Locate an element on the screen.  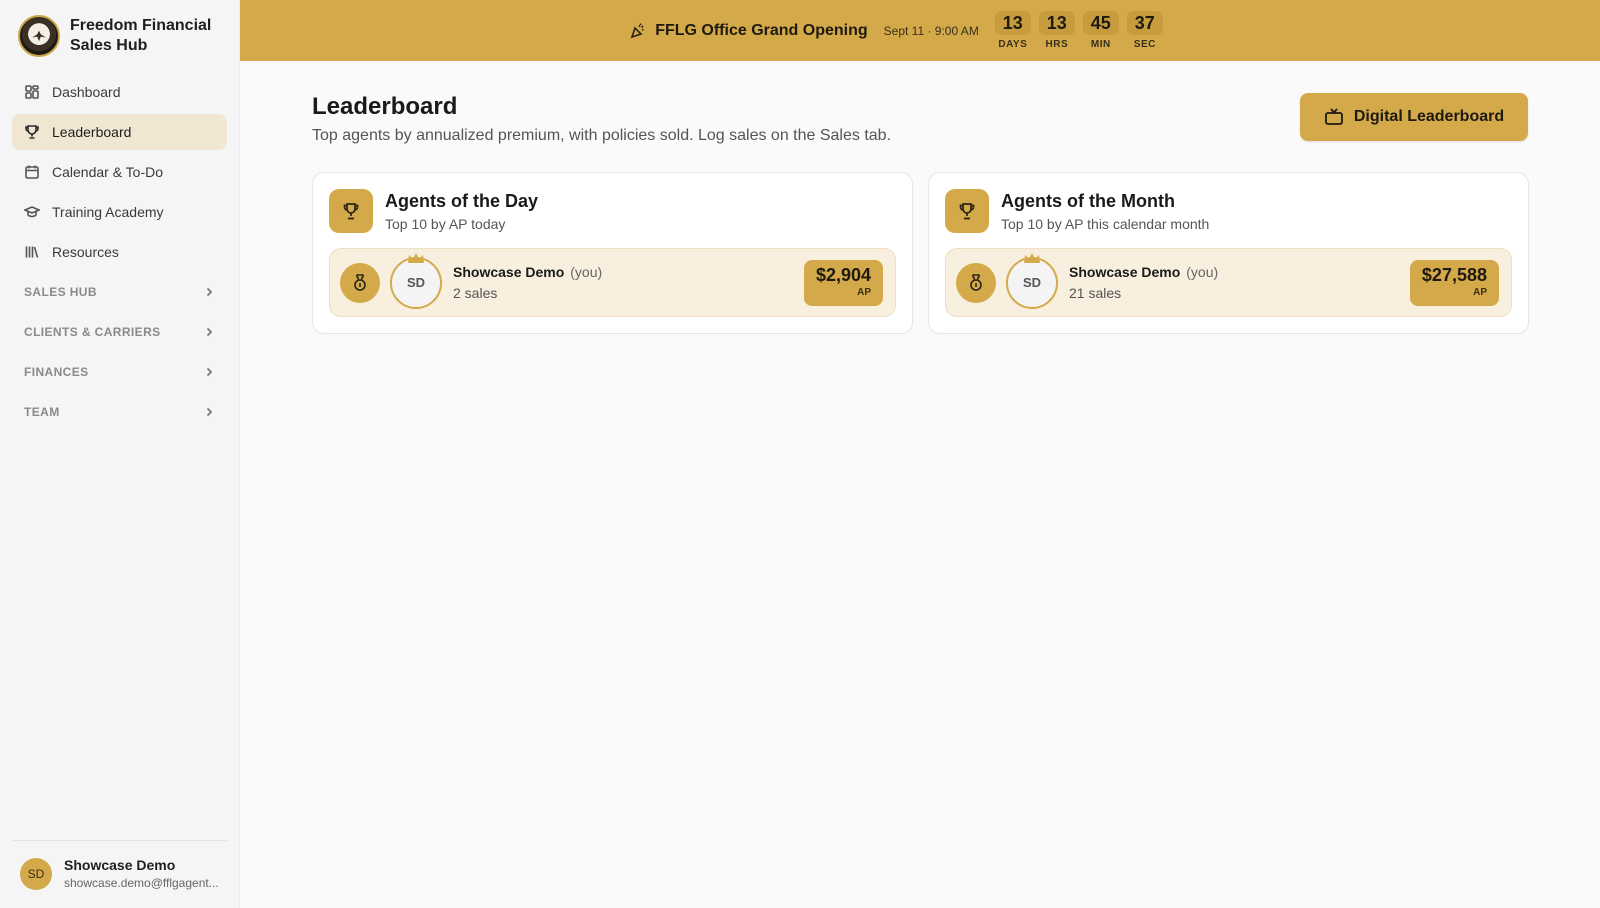
digital-leaderboard-label: Digital Leaderboard is located at coordinates (1429, 116).